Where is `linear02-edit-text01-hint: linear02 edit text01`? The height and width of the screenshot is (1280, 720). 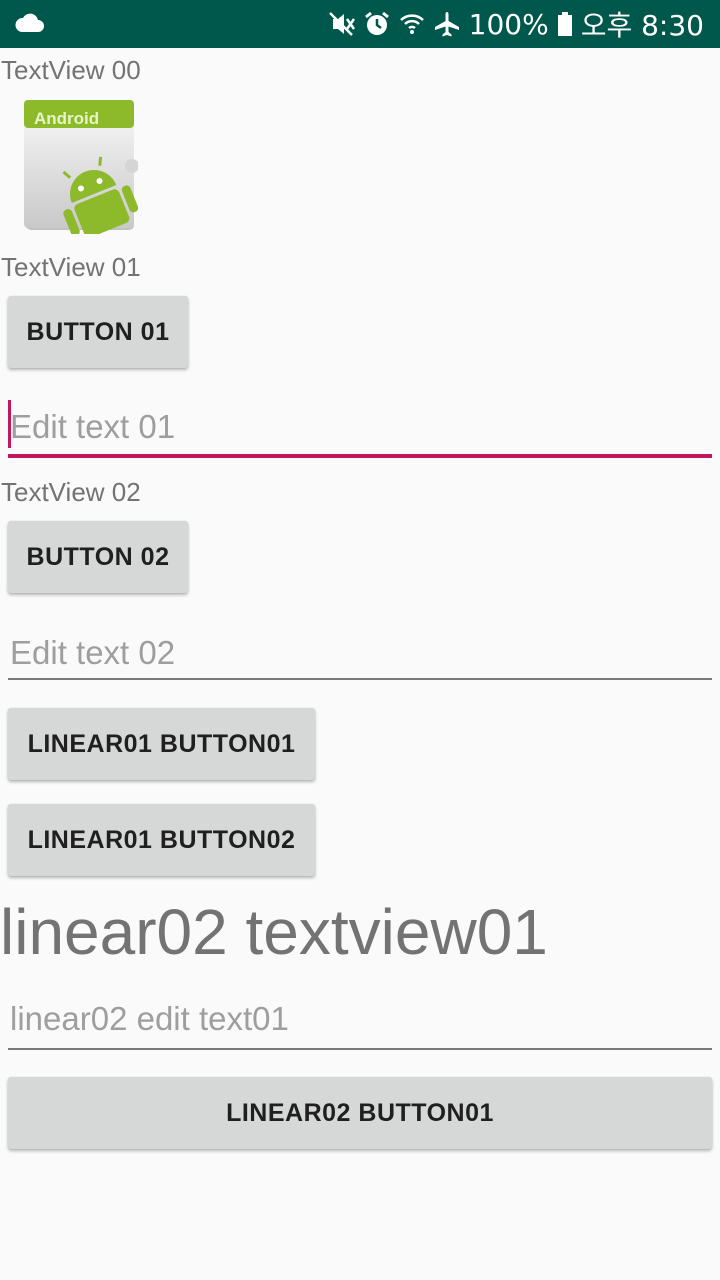 linear02-edit-text01-hint: linear02 edit text01 is located at coordinates (149, 1018).